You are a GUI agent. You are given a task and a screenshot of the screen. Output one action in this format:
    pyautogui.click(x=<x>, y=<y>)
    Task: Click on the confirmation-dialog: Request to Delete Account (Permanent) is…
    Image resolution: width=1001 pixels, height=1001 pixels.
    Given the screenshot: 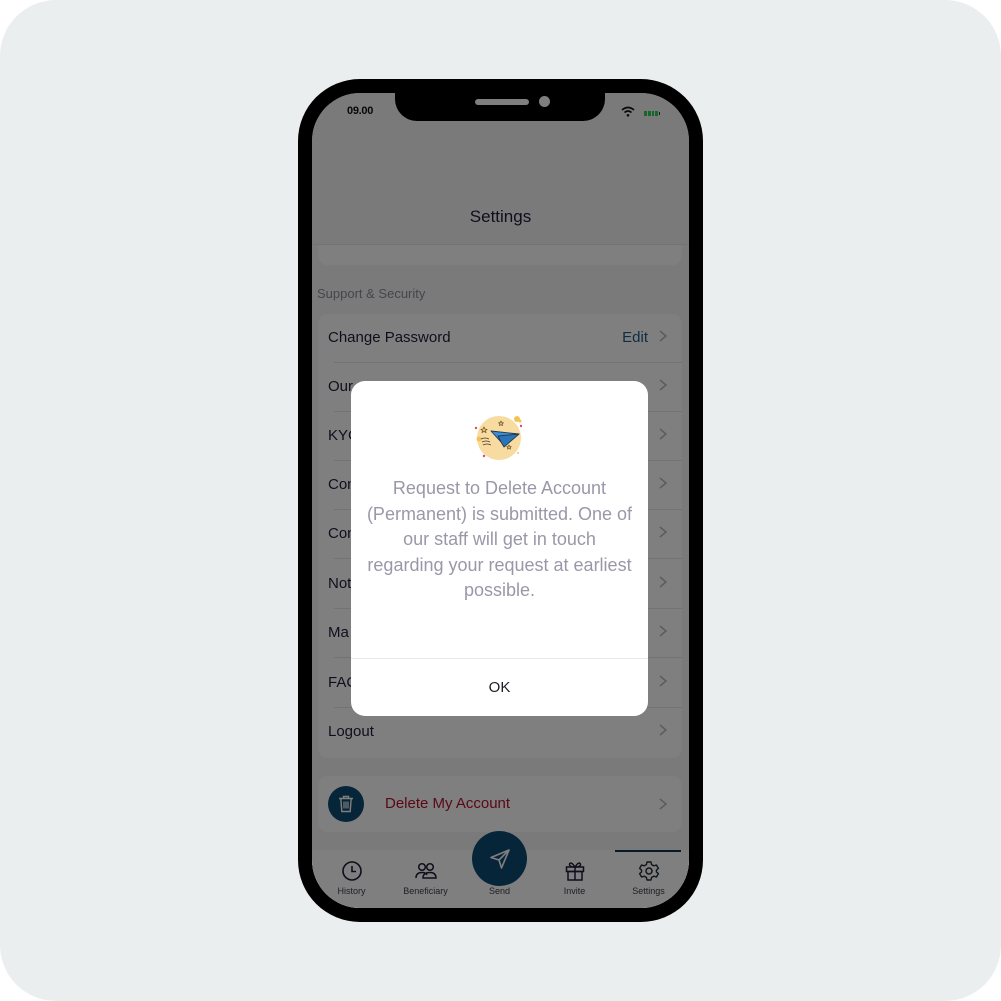 What is the action you would take?
    pyautogui.click(x=499, y=548)
    